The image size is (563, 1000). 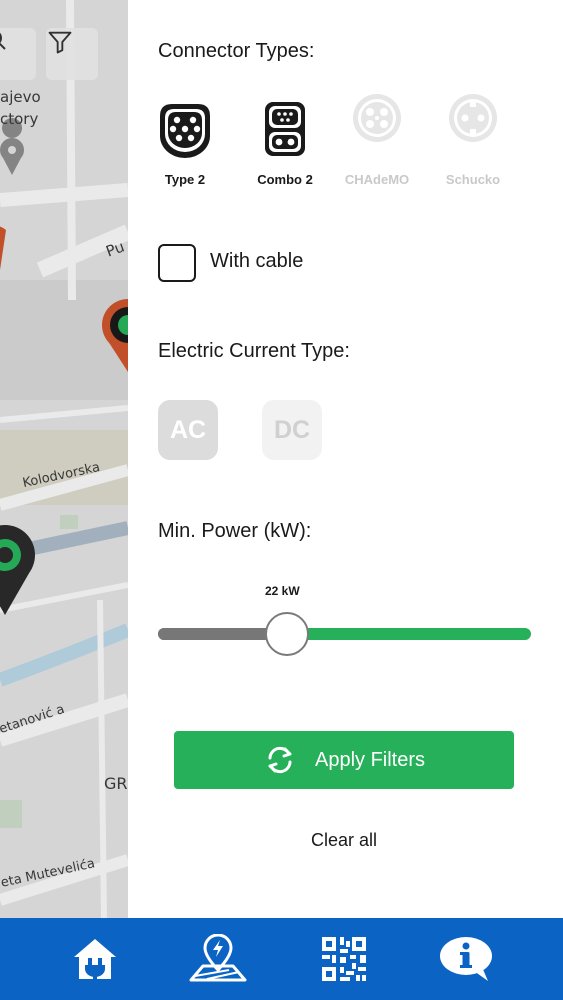 I want to click on connector-label: Combo 2, so click(x=285, y=179).